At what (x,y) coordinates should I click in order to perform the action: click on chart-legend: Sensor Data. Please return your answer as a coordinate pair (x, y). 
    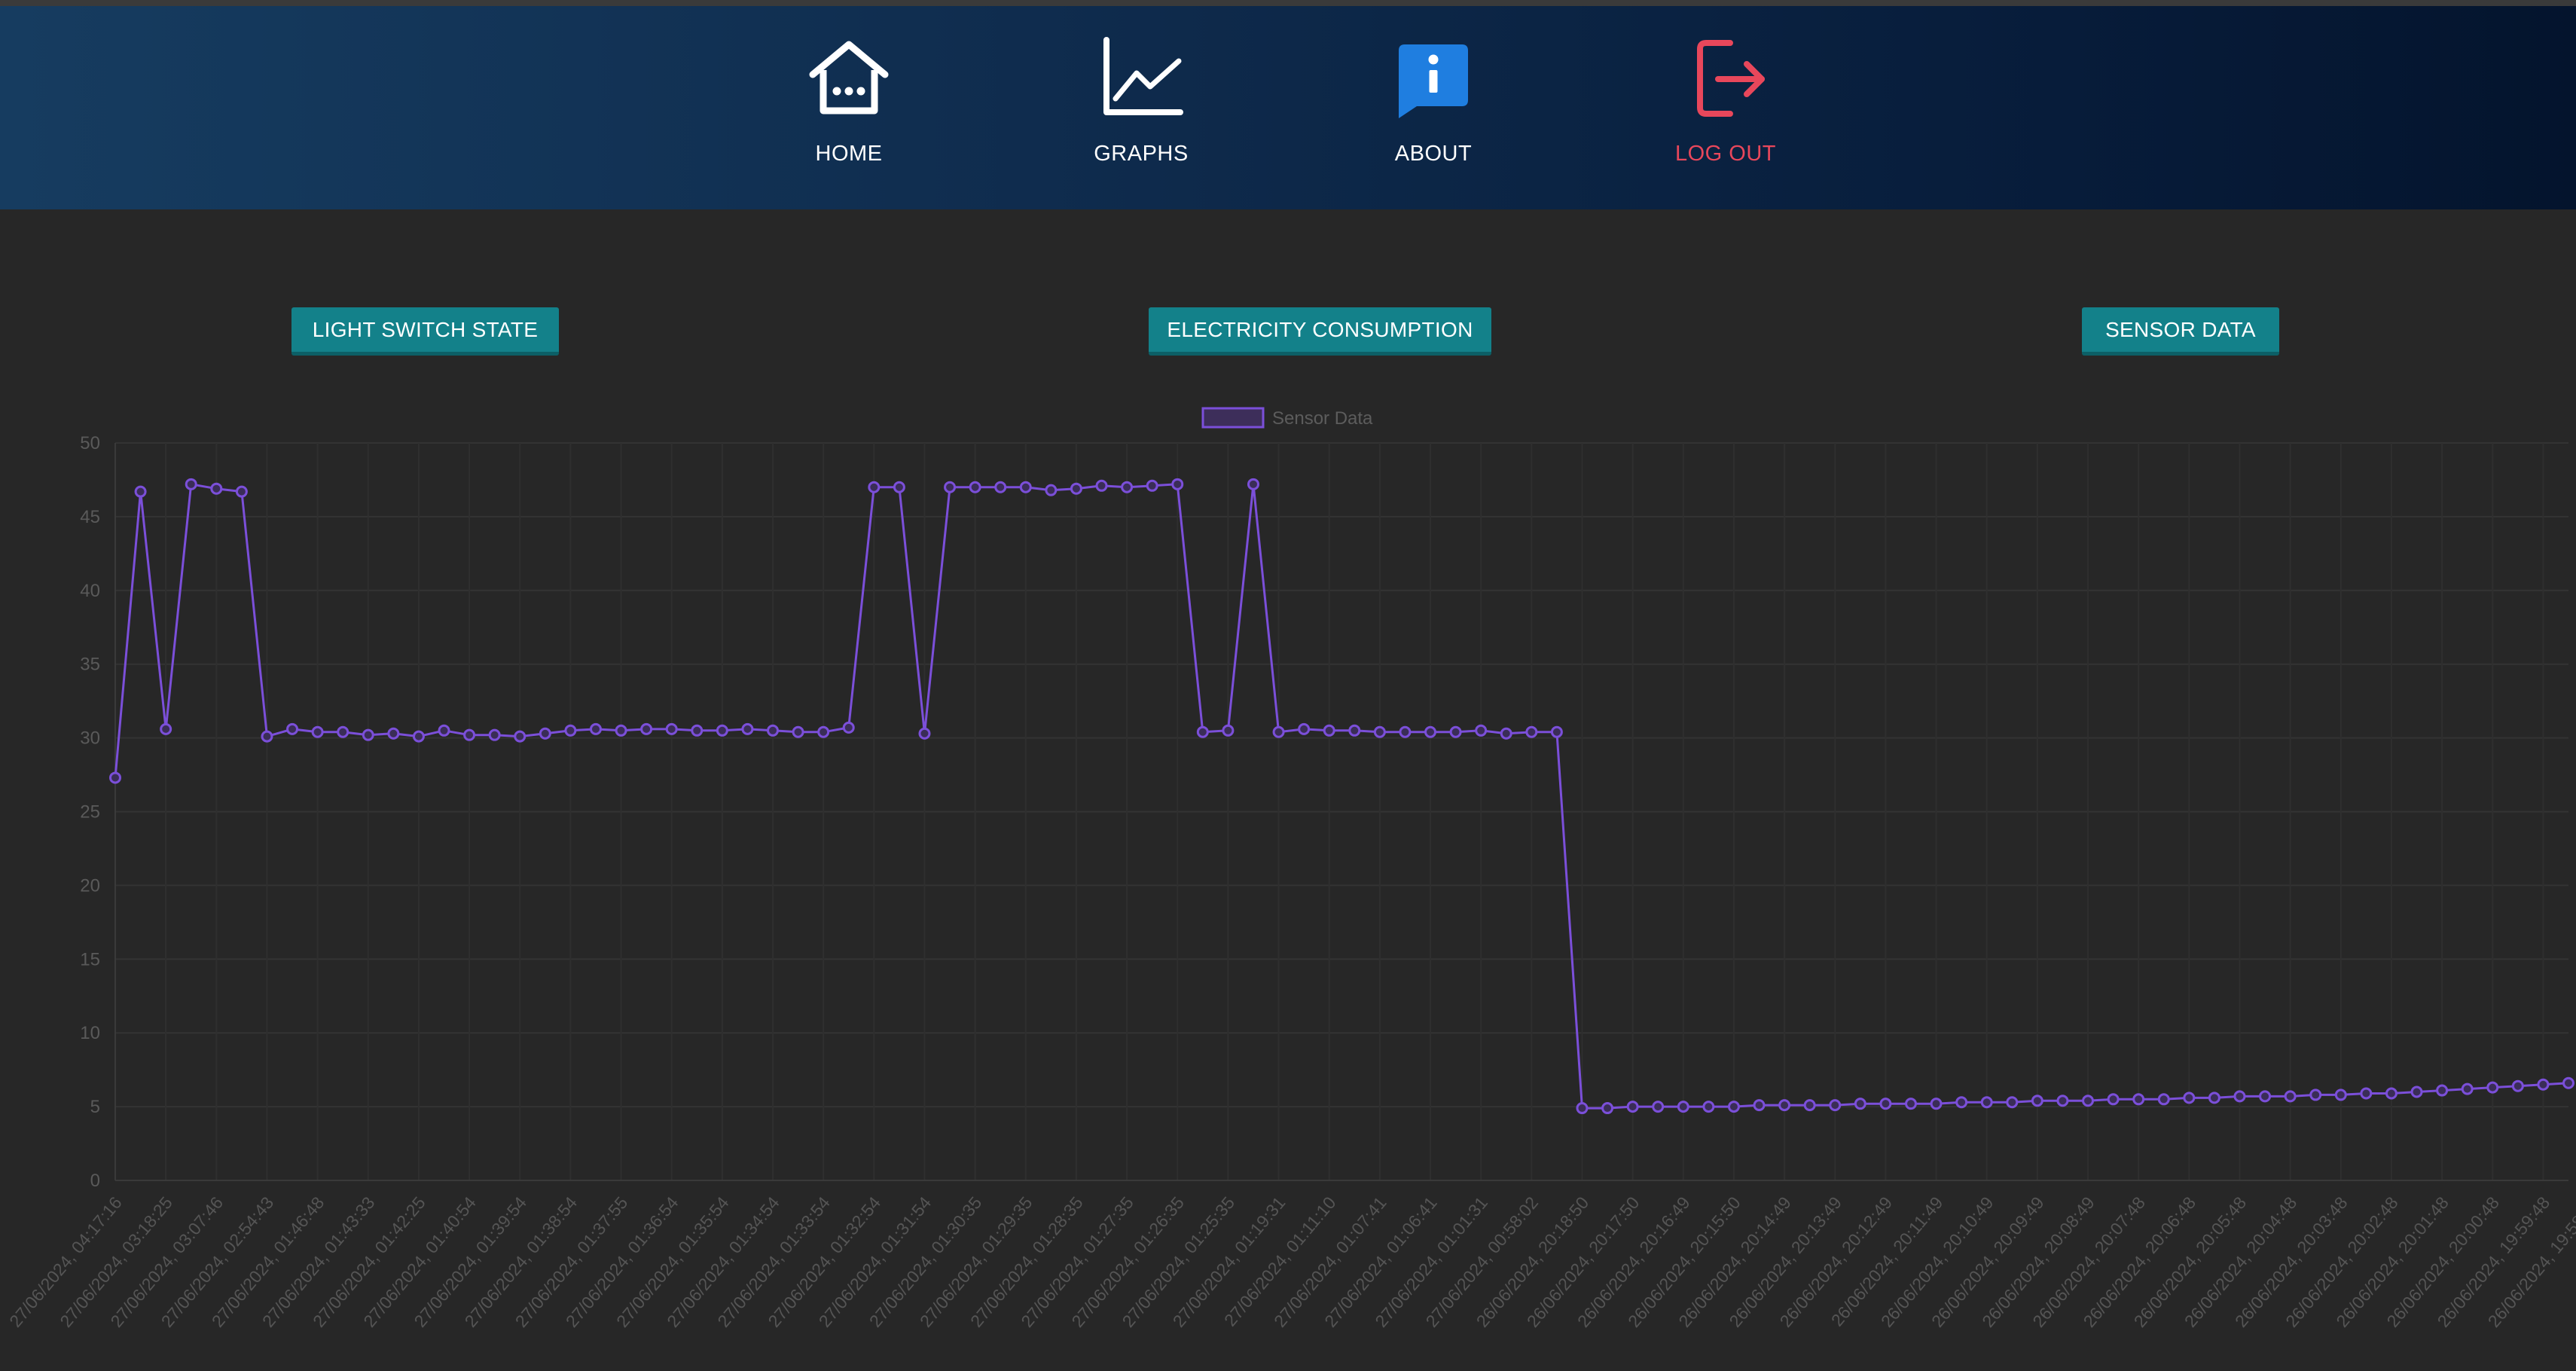
    Looking at the image, I should click on (1287, 418).